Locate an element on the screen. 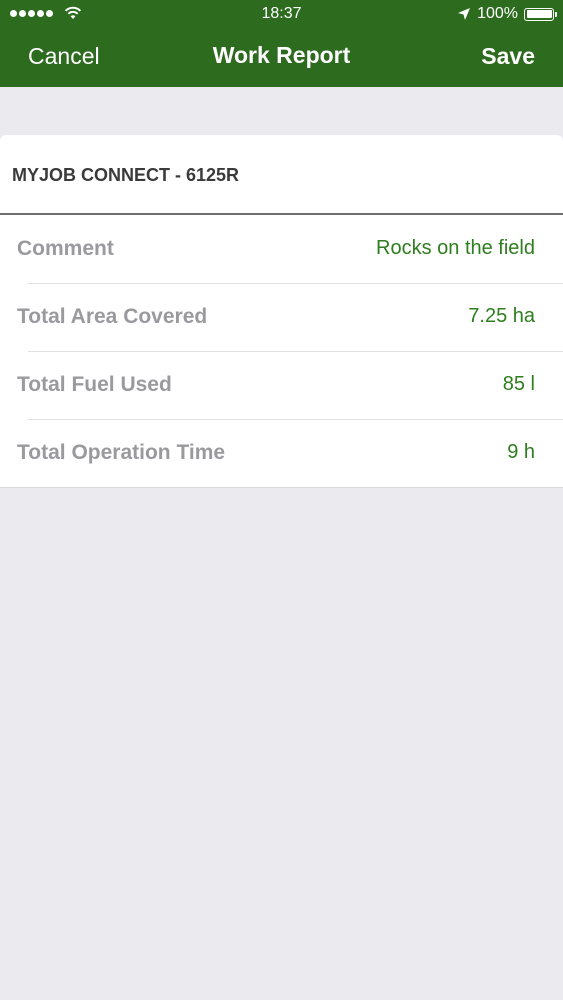 This screenshot has height=1000, width=563. status-bar: 18:37 100% is located at coordinates (281, 15).